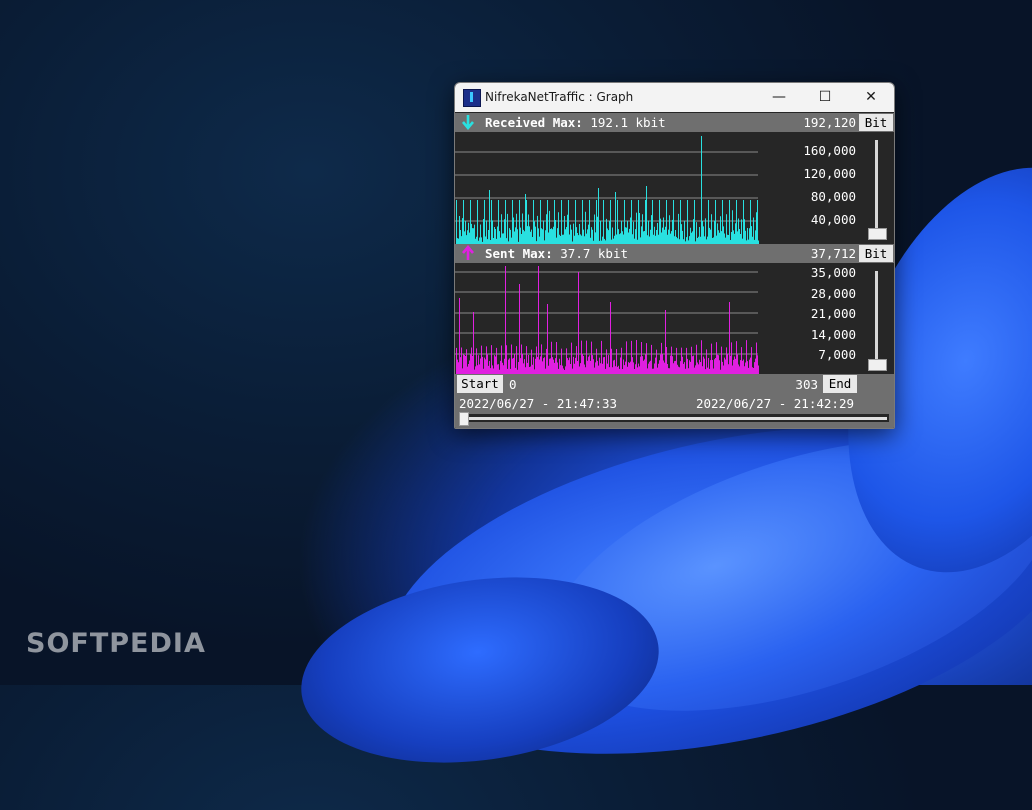  Describe the element at coordinates (472, 98) in the screenshot. I see `app-icon` at that location.